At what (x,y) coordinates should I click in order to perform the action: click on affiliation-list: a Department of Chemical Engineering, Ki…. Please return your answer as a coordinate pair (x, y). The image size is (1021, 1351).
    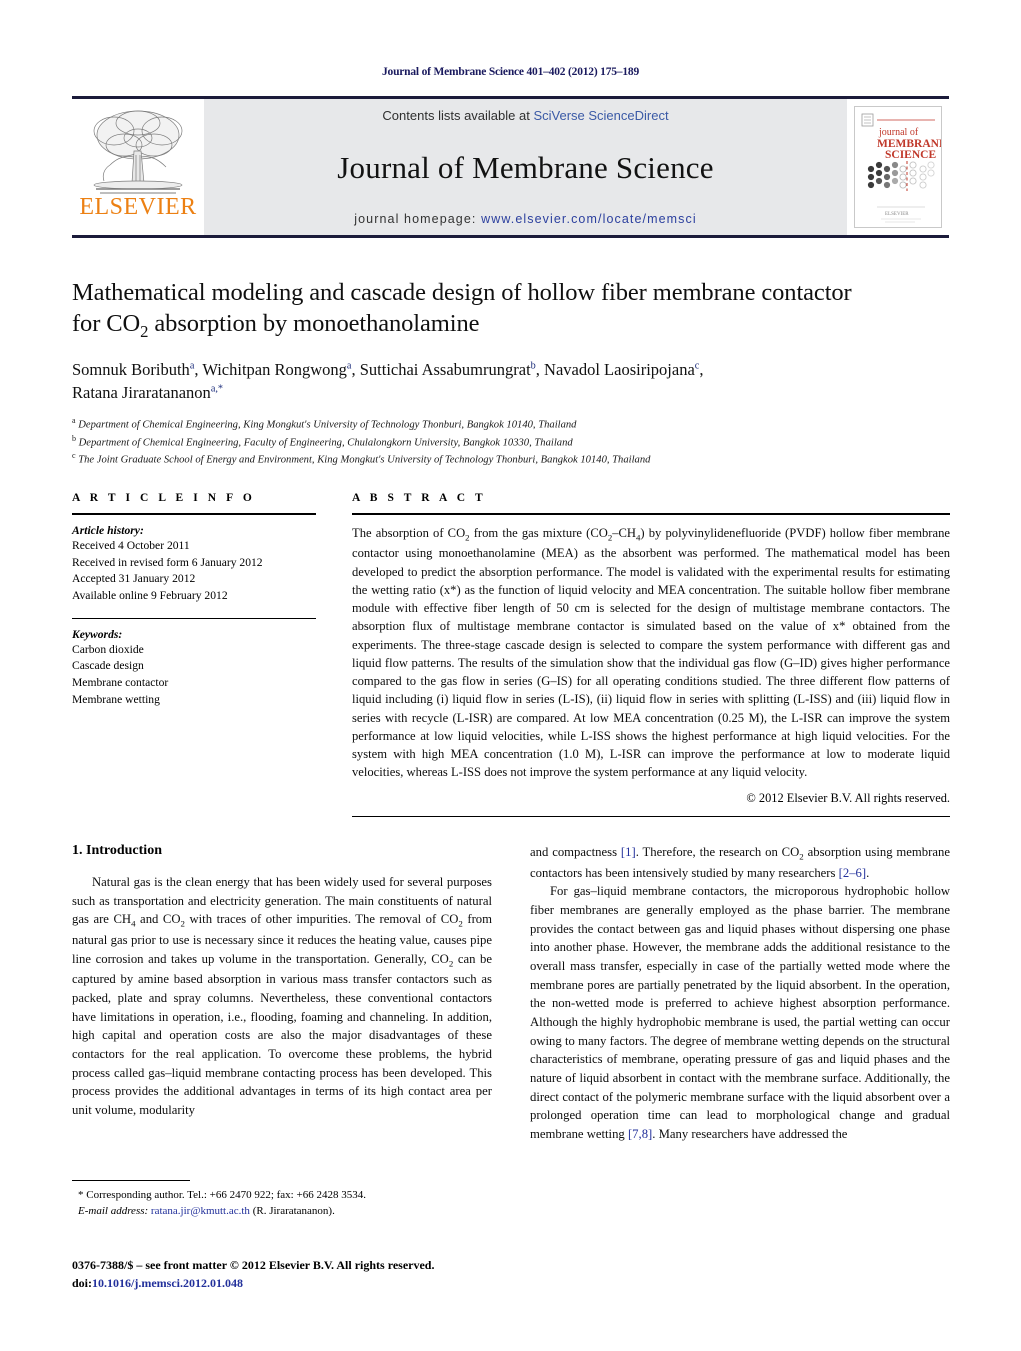
    Looking at the image, I should click on (511, 441).